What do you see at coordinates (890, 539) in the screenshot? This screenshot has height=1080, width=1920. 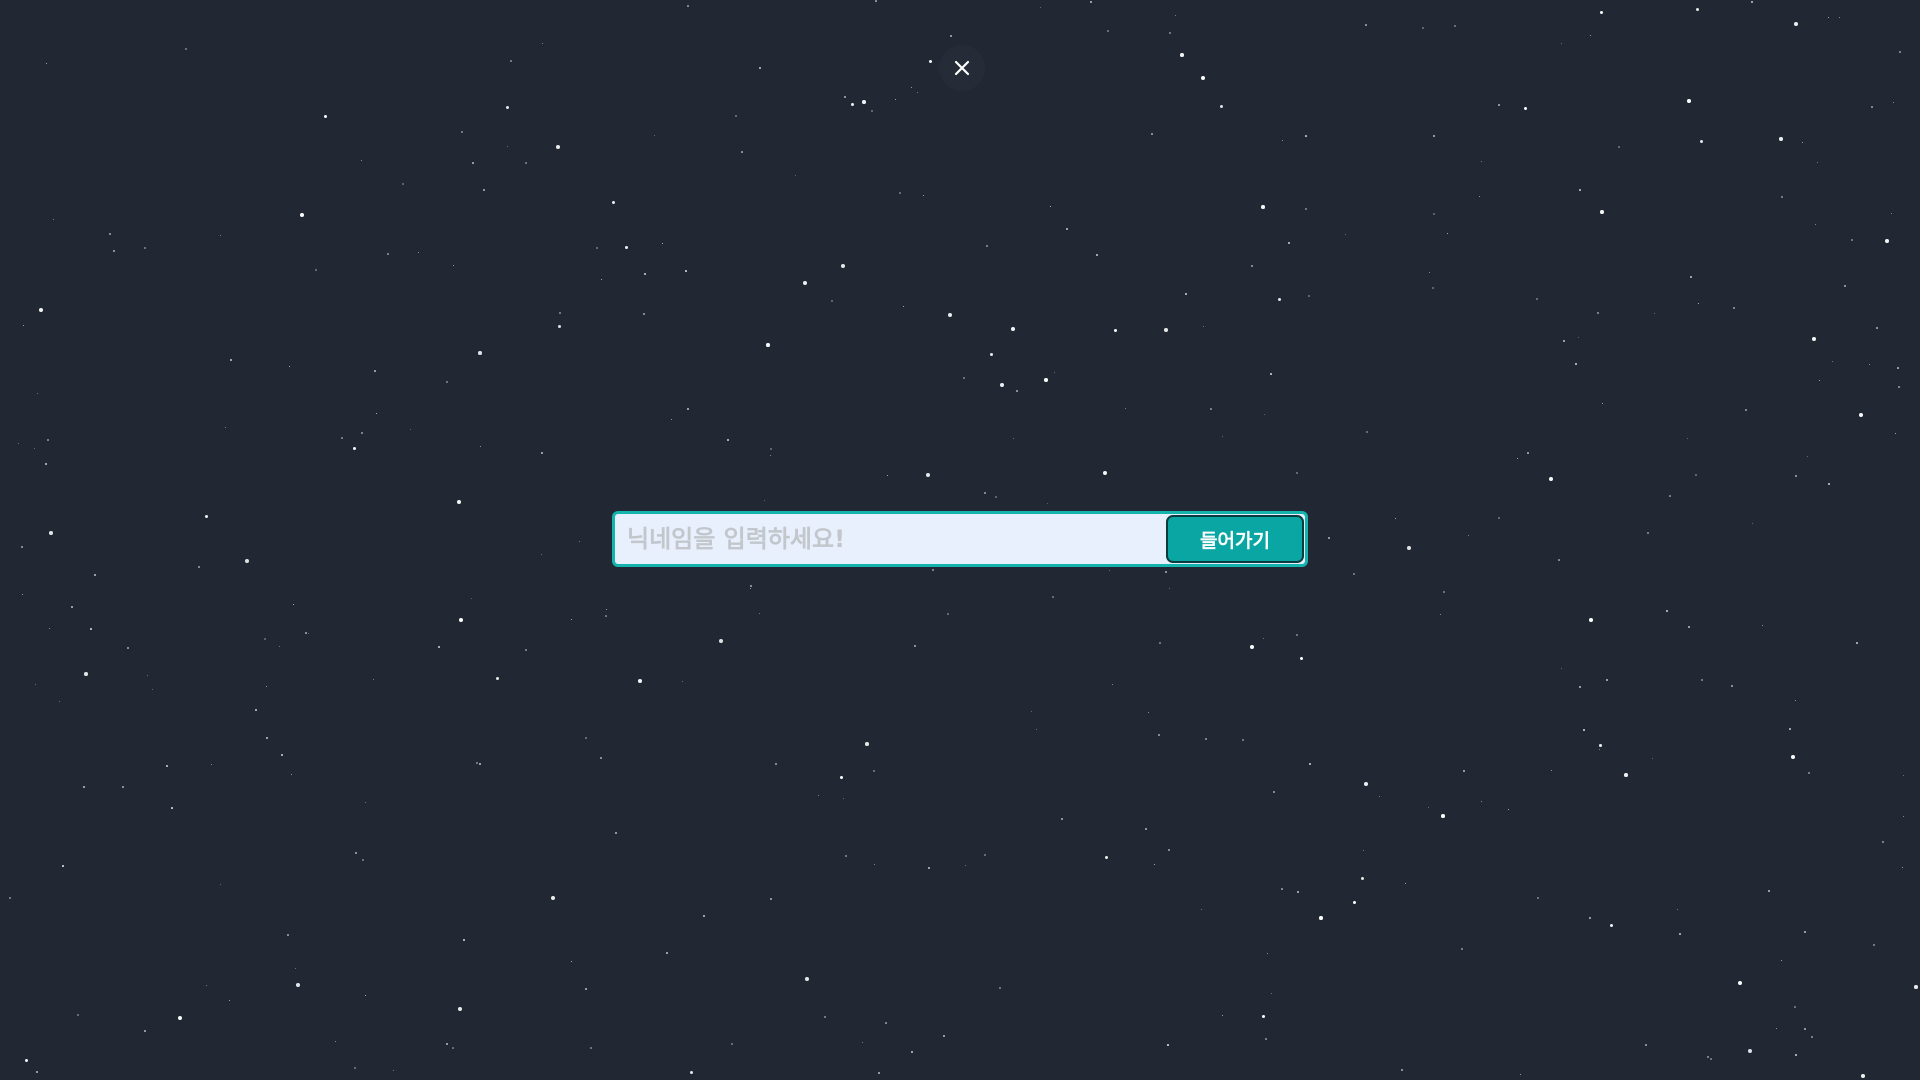 I see `nickname-input` at bounding box center [890, 539].